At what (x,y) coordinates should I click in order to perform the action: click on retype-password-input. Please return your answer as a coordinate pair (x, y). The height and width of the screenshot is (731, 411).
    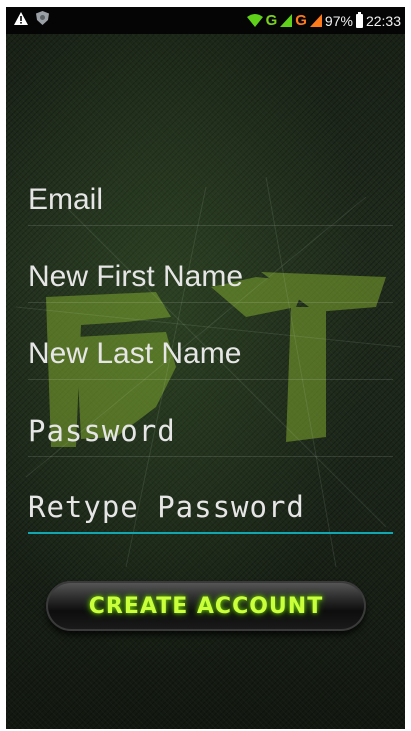
    Looking at the image, I should click on (210, 507).